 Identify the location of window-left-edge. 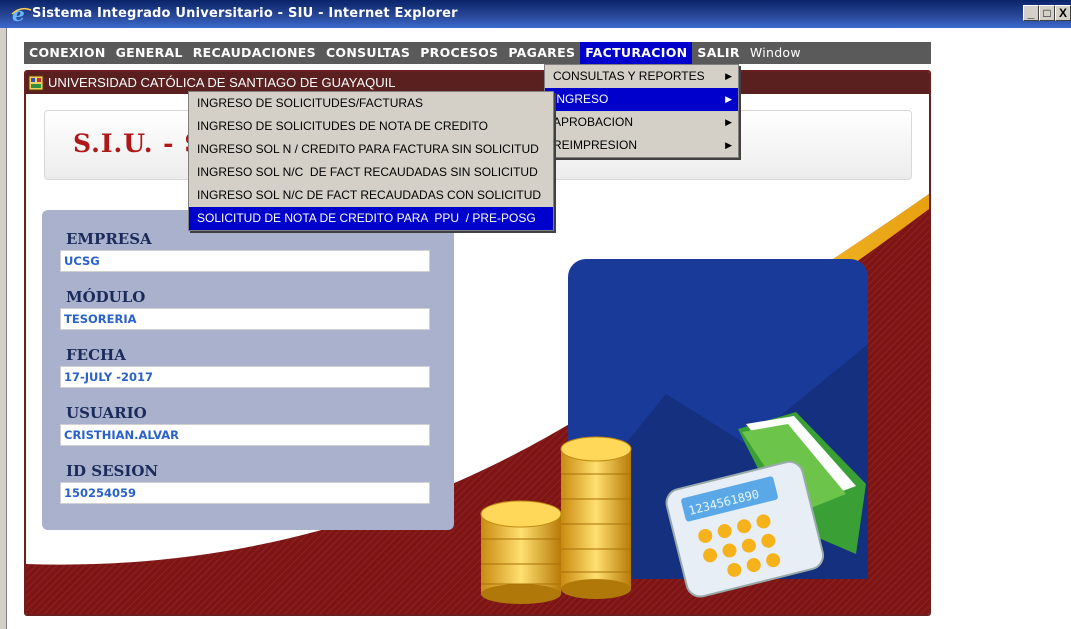
(3, 328).